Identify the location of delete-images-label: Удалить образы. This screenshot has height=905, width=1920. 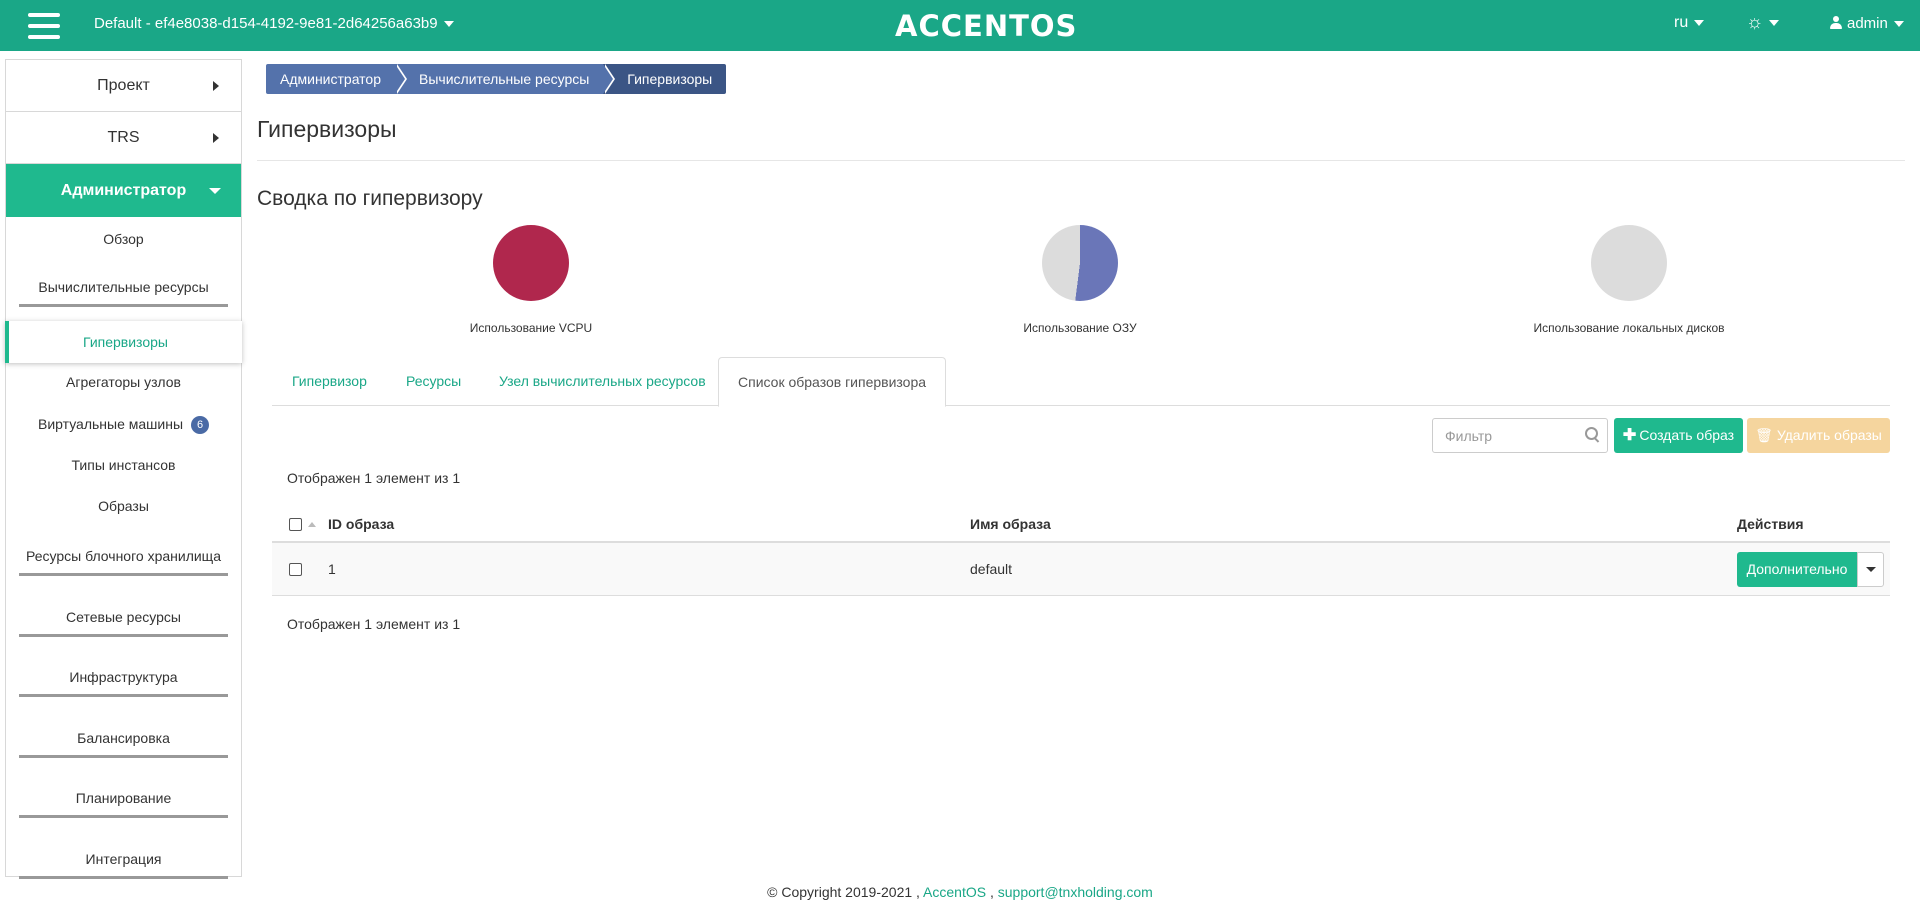
(1829, 435).